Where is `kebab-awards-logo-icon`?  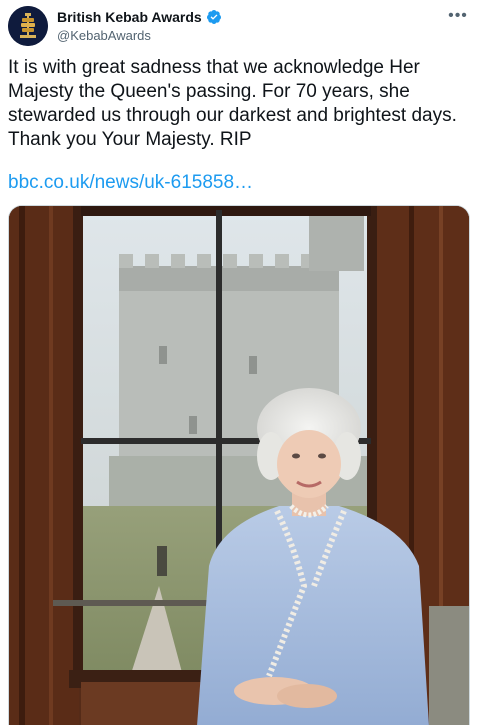 kebab-awards-logo-icon is located at coordinates (28, 26).